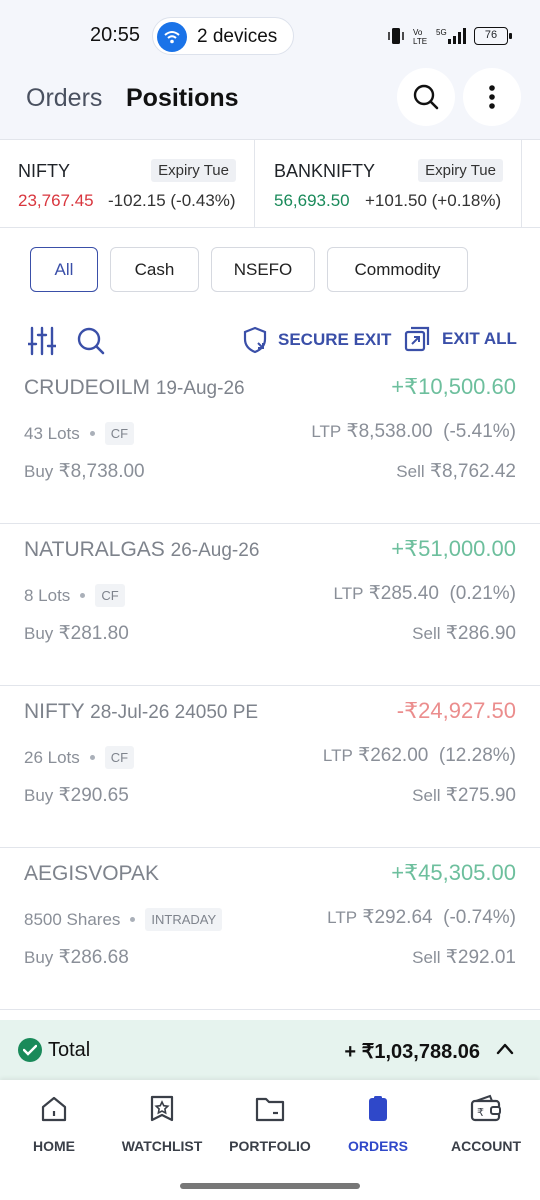 The image size is (540, 1200). Describe the element at coordinates (76, 633) in the screenshot. I see `position-buy: Buy ₹281.80` at that location.